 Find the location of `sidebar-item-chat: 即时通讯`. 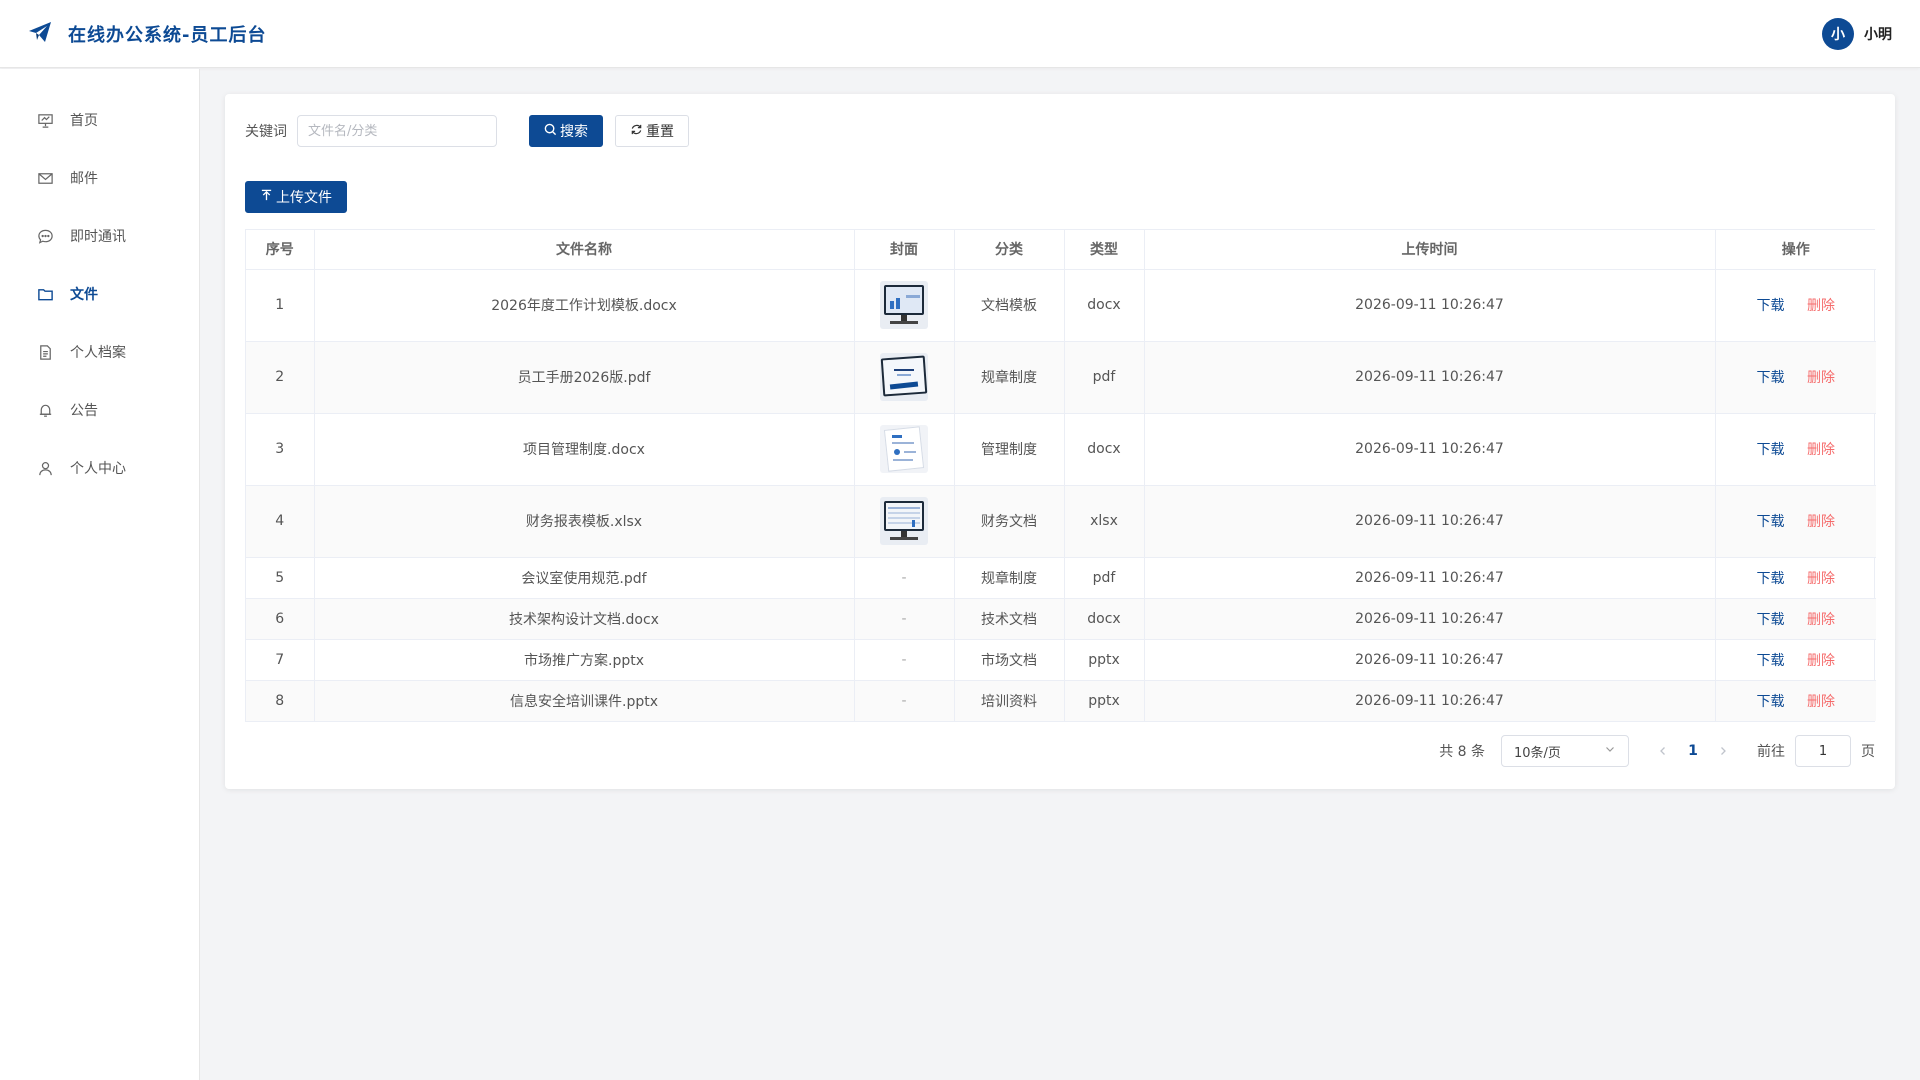

sidebar-item-chat: 即时通讯 is located at coordinates (99, 236).